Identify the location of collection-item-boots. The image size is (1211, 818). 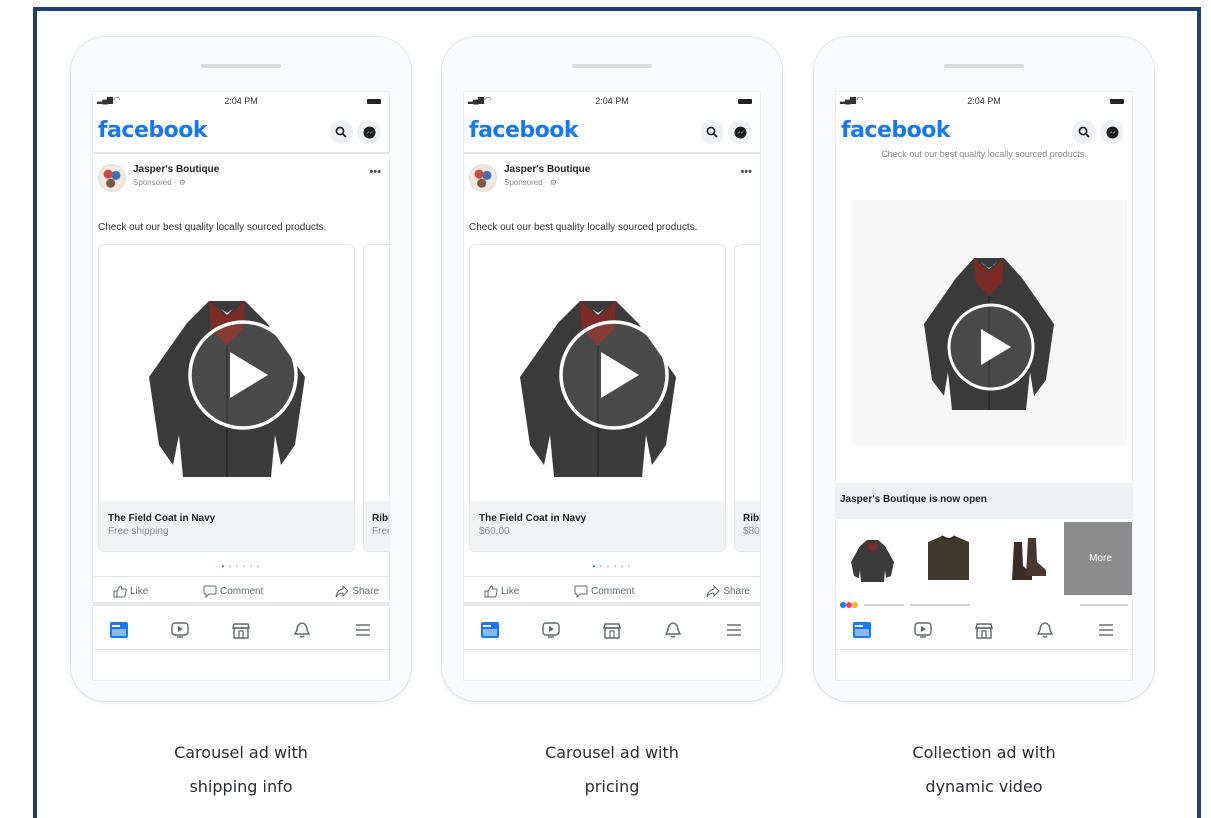
(1024, 558).